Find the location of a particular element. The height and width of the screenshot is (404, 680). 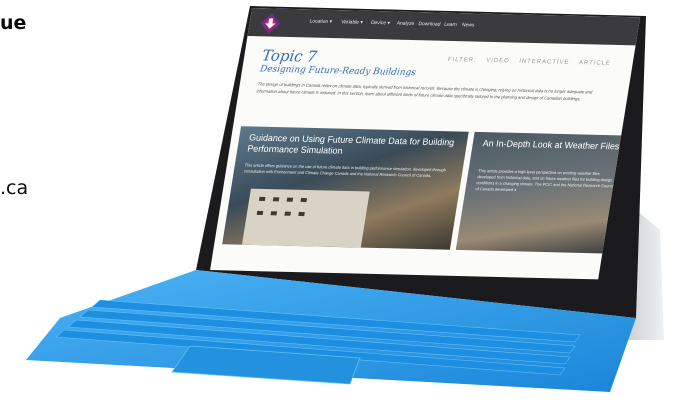

filter-label: FILTER: is located at coordinates (462, 60).